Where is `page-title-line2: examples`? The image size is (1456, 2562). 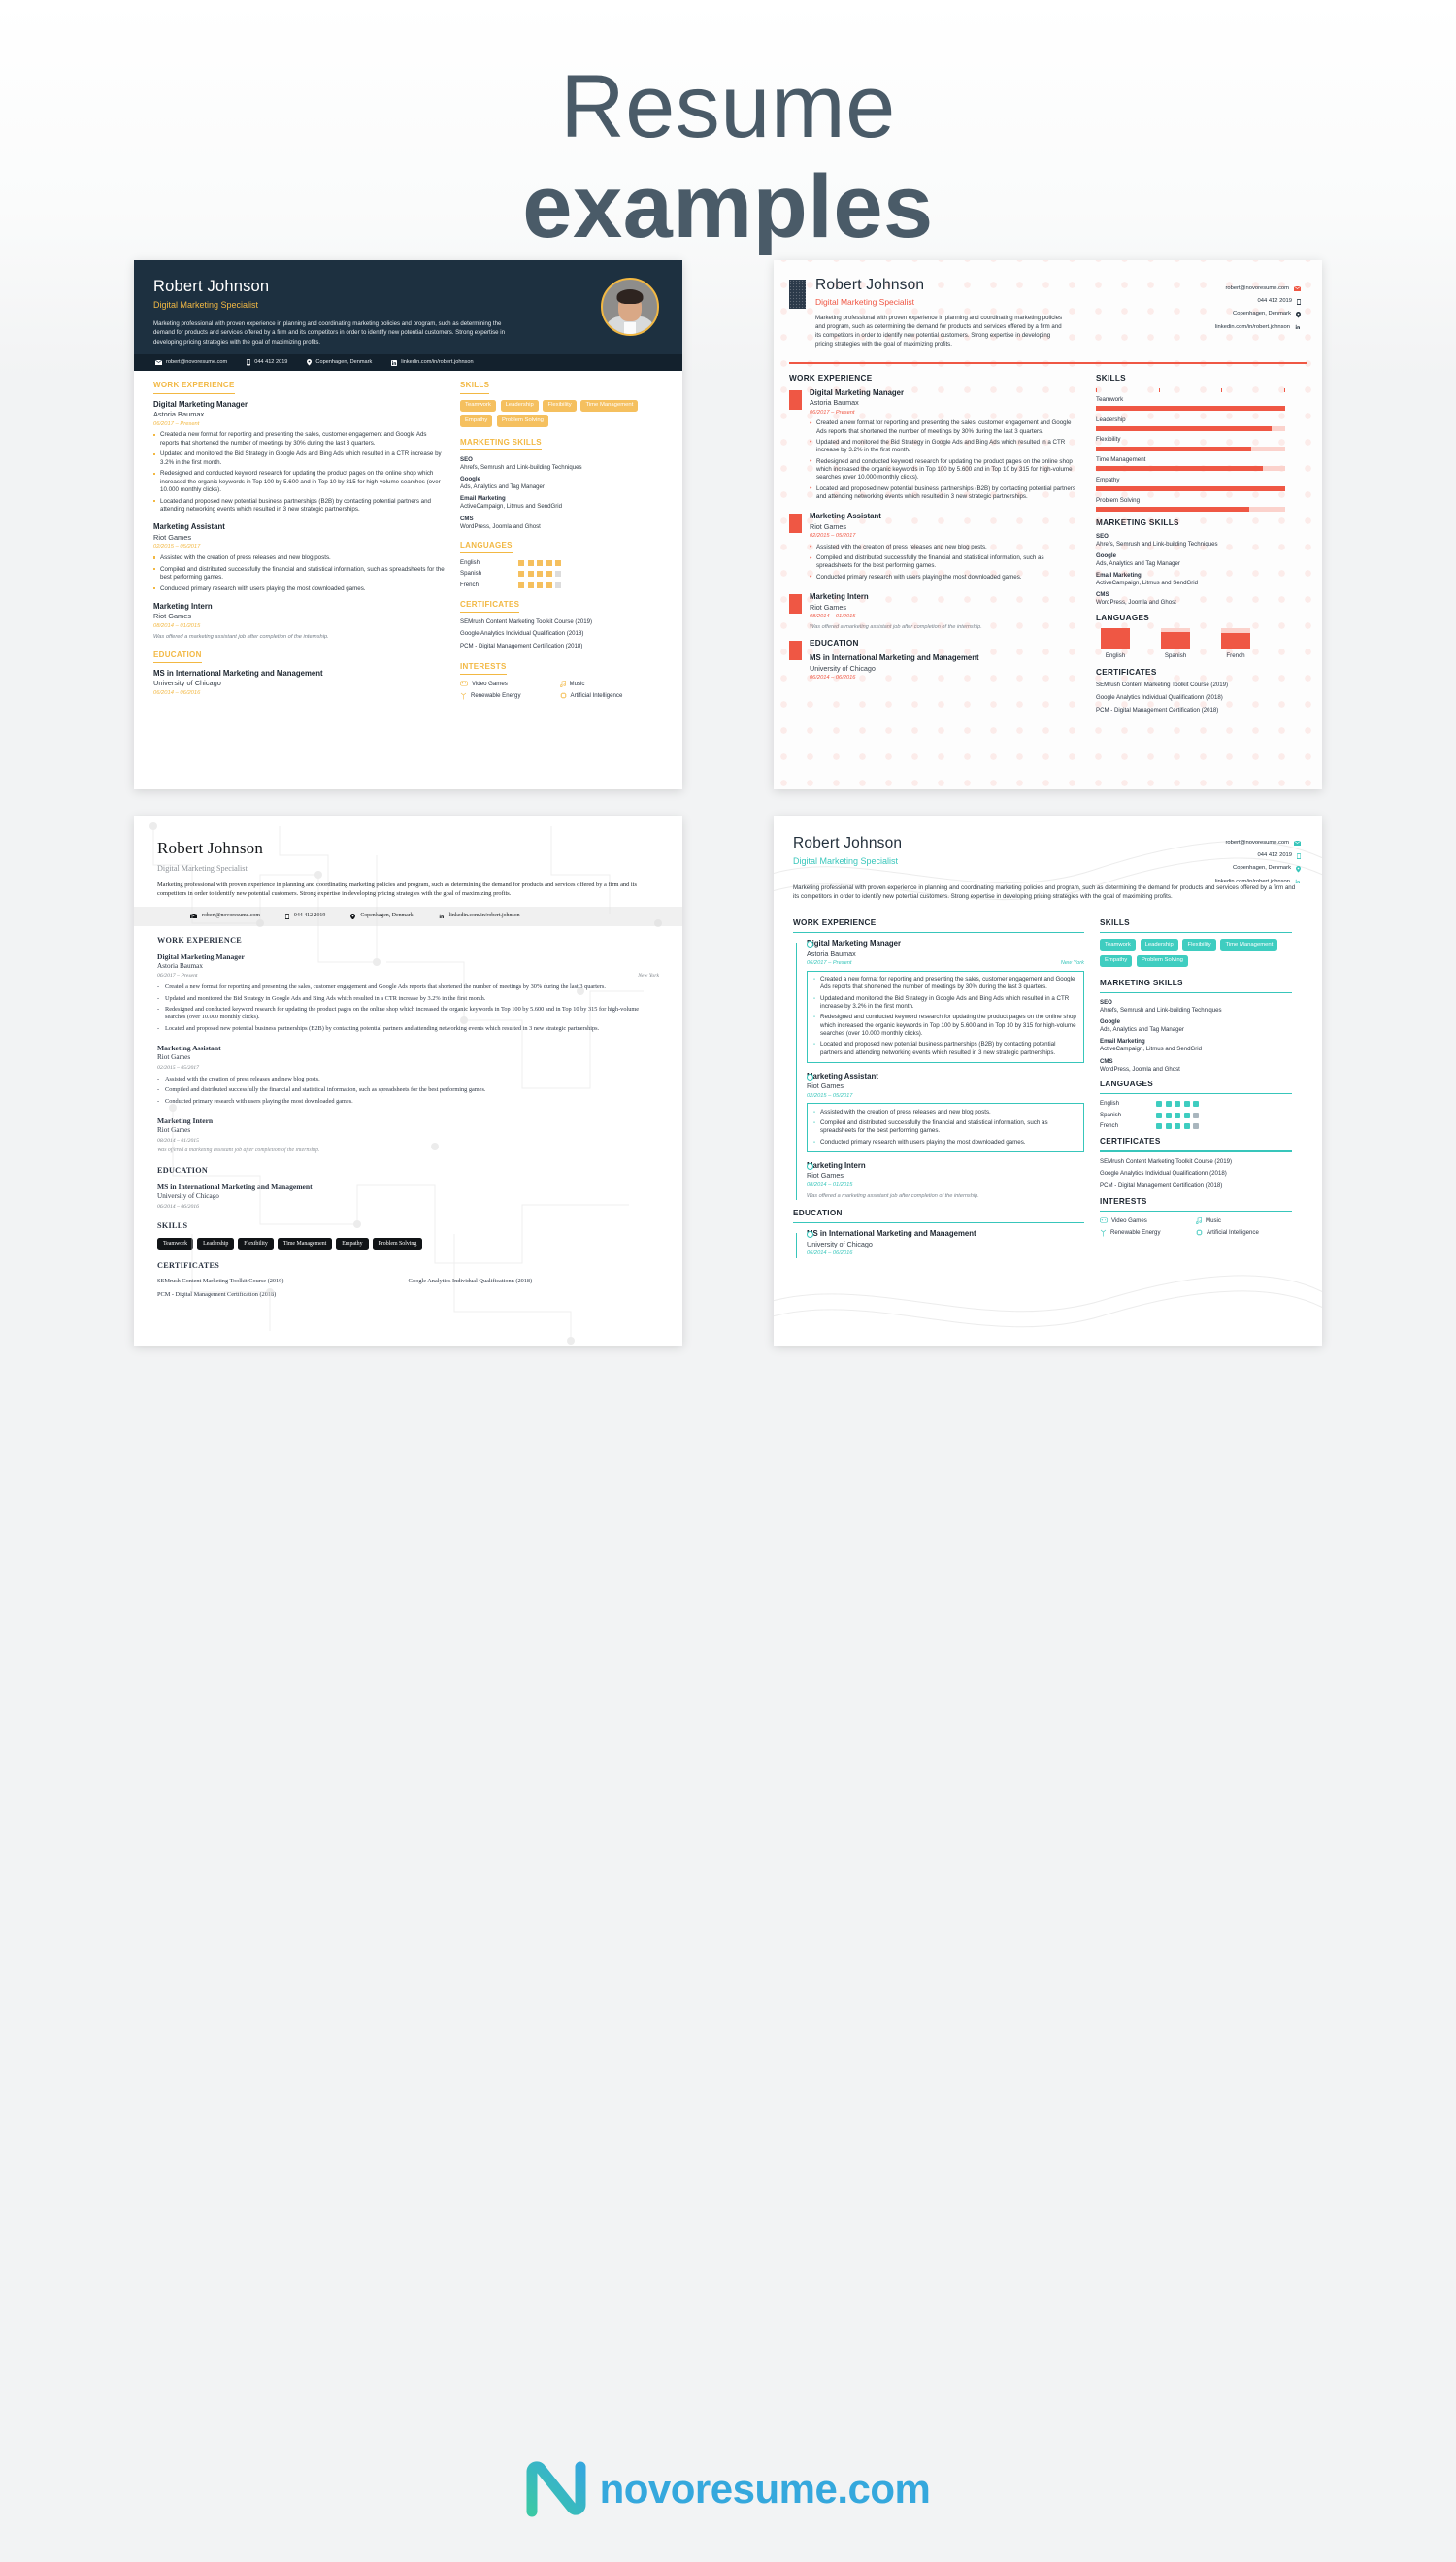
page-title-line2: examples is located at coordinates (728, 206).